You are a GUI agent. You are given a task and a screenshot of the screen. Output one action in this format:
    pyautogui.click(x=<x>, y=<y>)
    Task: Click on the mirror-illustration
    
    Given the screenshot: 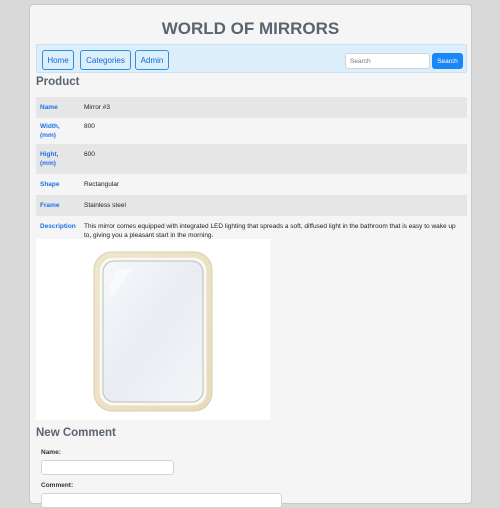 What is the action you would take?
    pyautogui.click(x=153, y=331)
    